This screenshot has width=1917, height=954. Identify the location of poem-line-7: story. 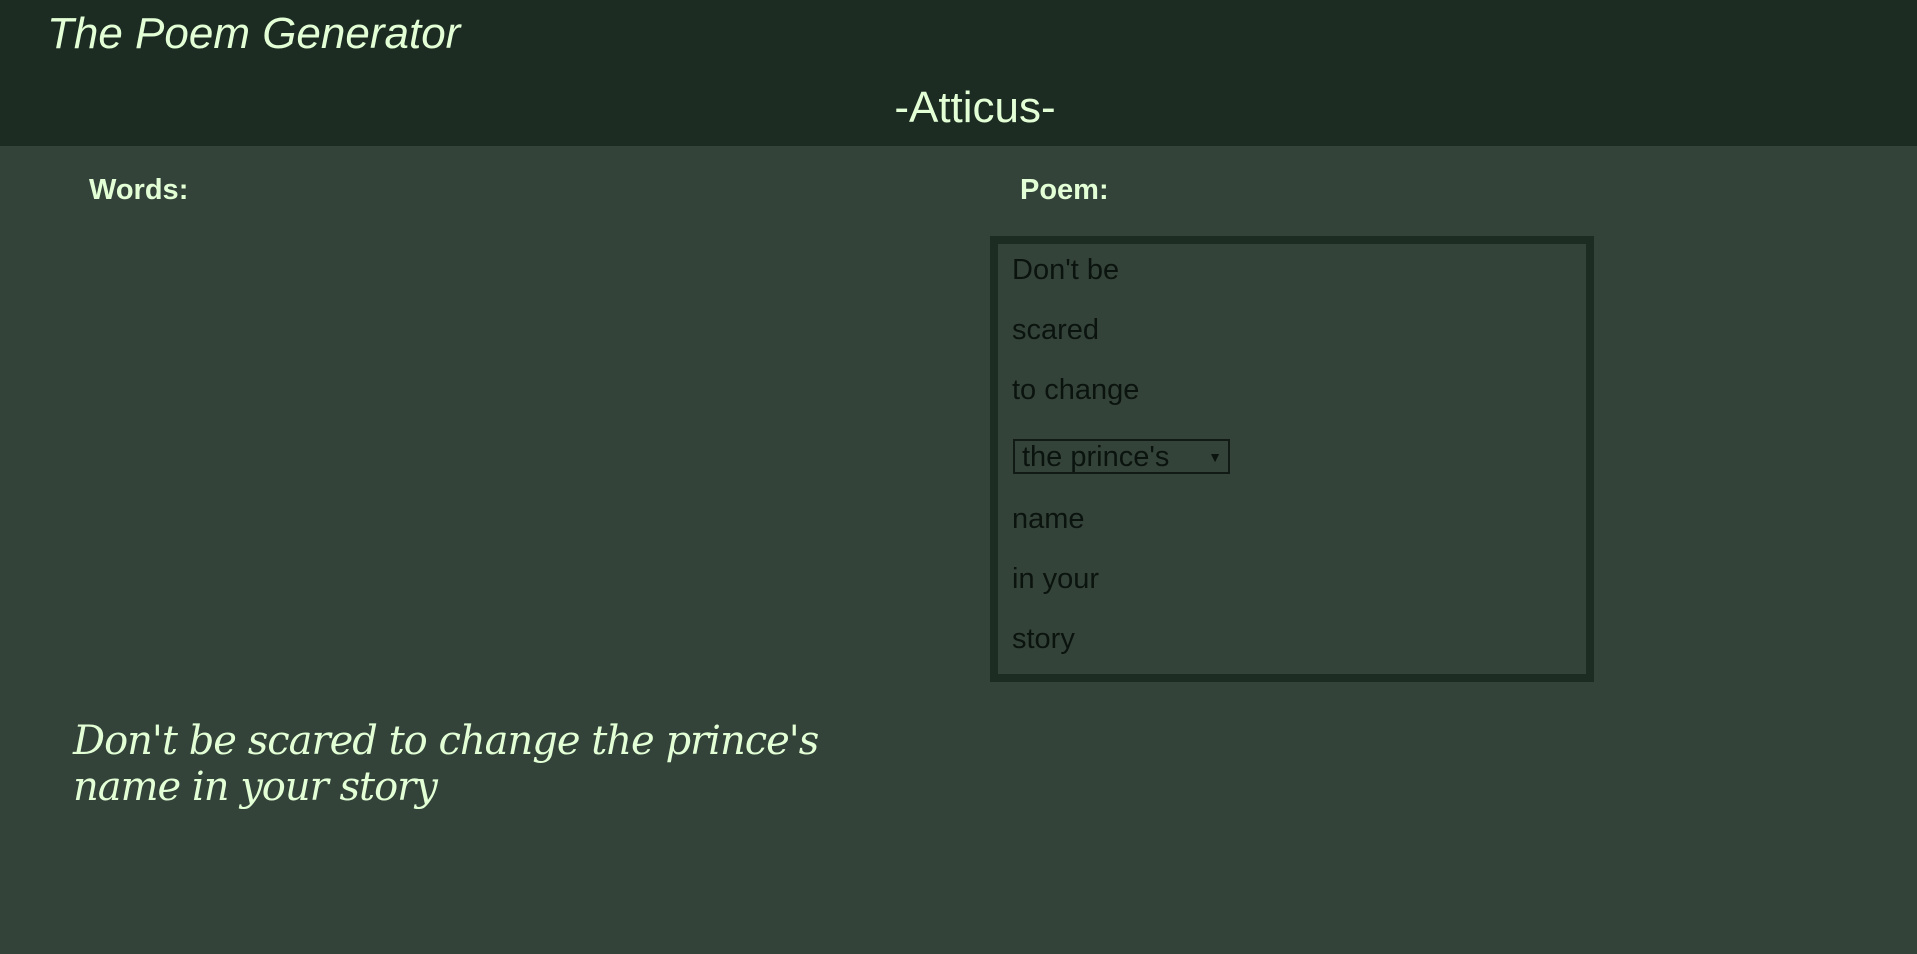
(1043, 639).